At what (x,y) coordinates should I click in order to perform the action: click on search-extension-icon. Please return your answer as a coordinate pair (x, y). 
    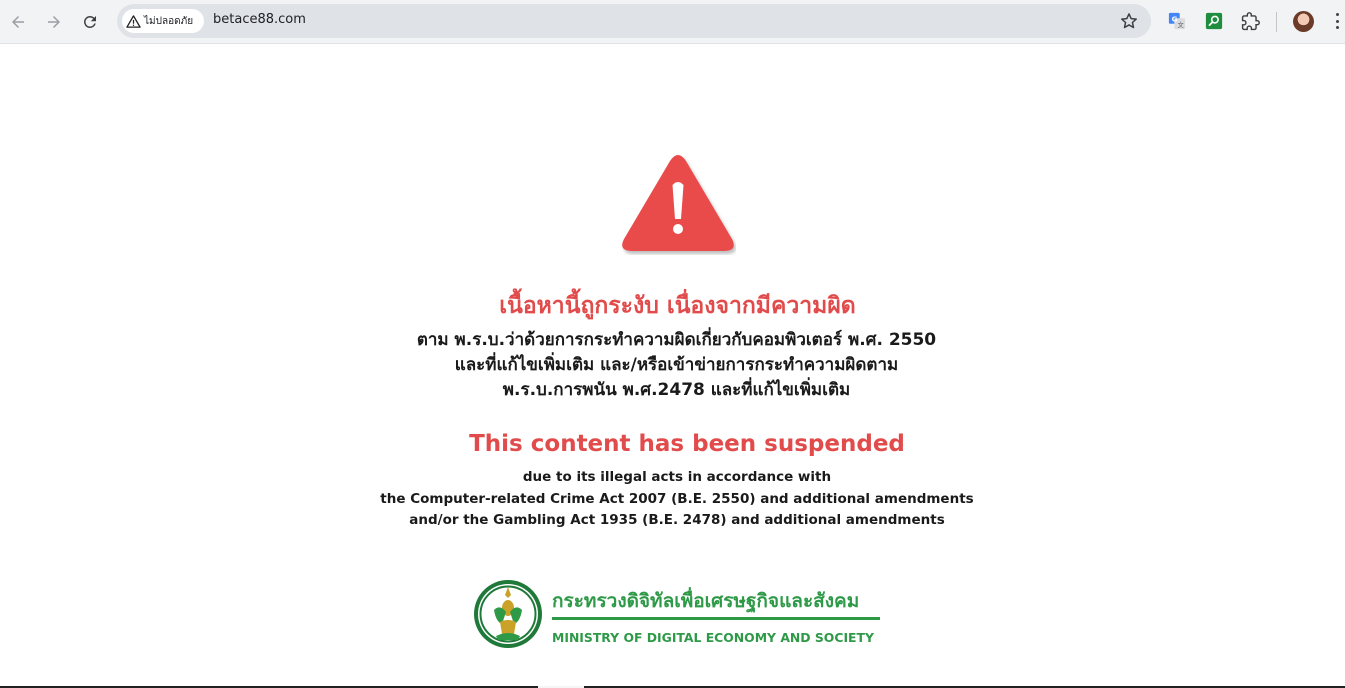
    Looking at the image, I should click on (1214, 21).